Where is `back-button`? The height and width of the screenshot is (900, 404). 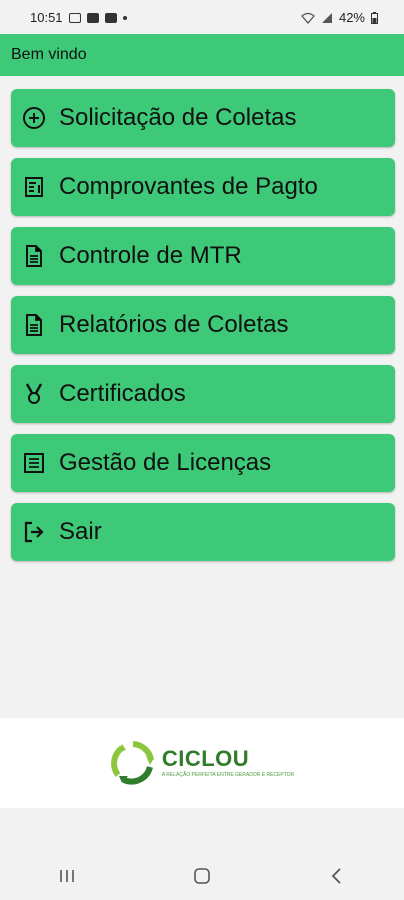
back-button is located at coordinates (337, 876).